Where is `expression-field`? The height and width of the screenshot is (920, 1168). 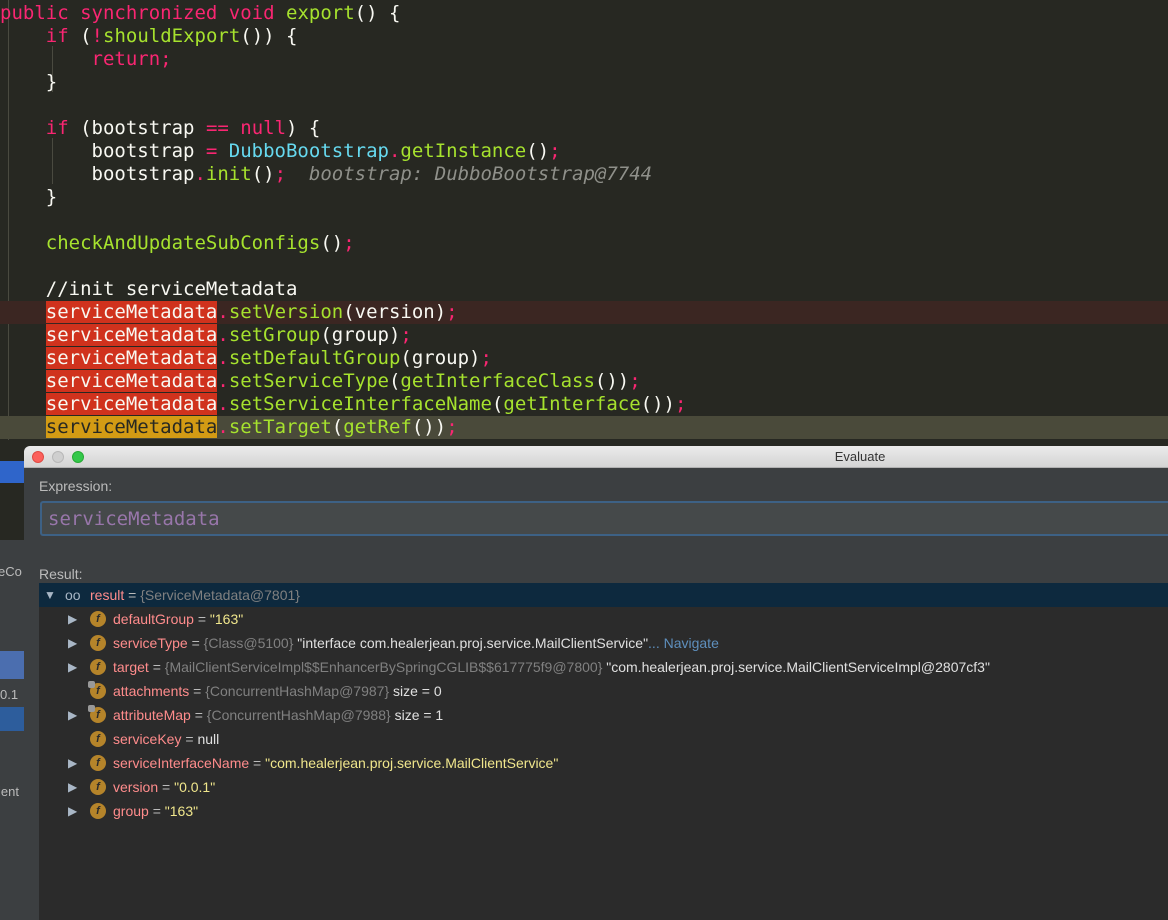 expression-field is located at coordinates (604, 518).